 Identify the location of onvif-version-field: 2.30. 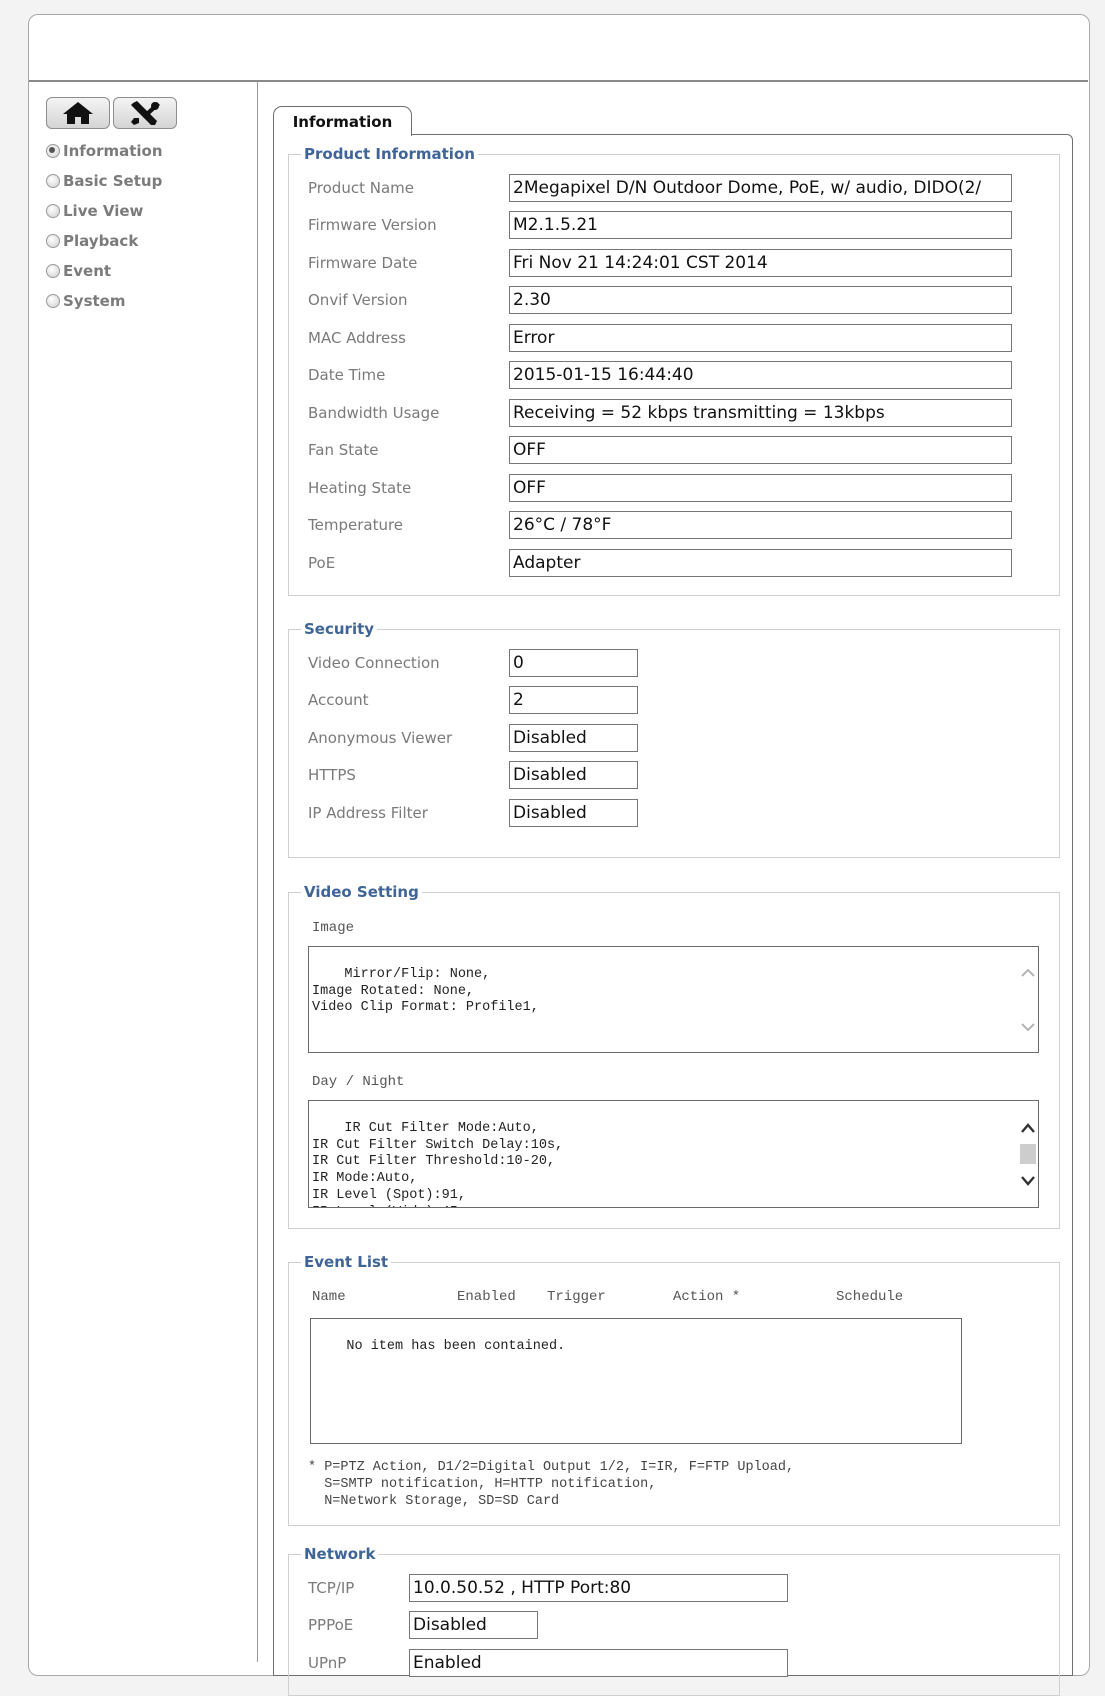
(760, 300).